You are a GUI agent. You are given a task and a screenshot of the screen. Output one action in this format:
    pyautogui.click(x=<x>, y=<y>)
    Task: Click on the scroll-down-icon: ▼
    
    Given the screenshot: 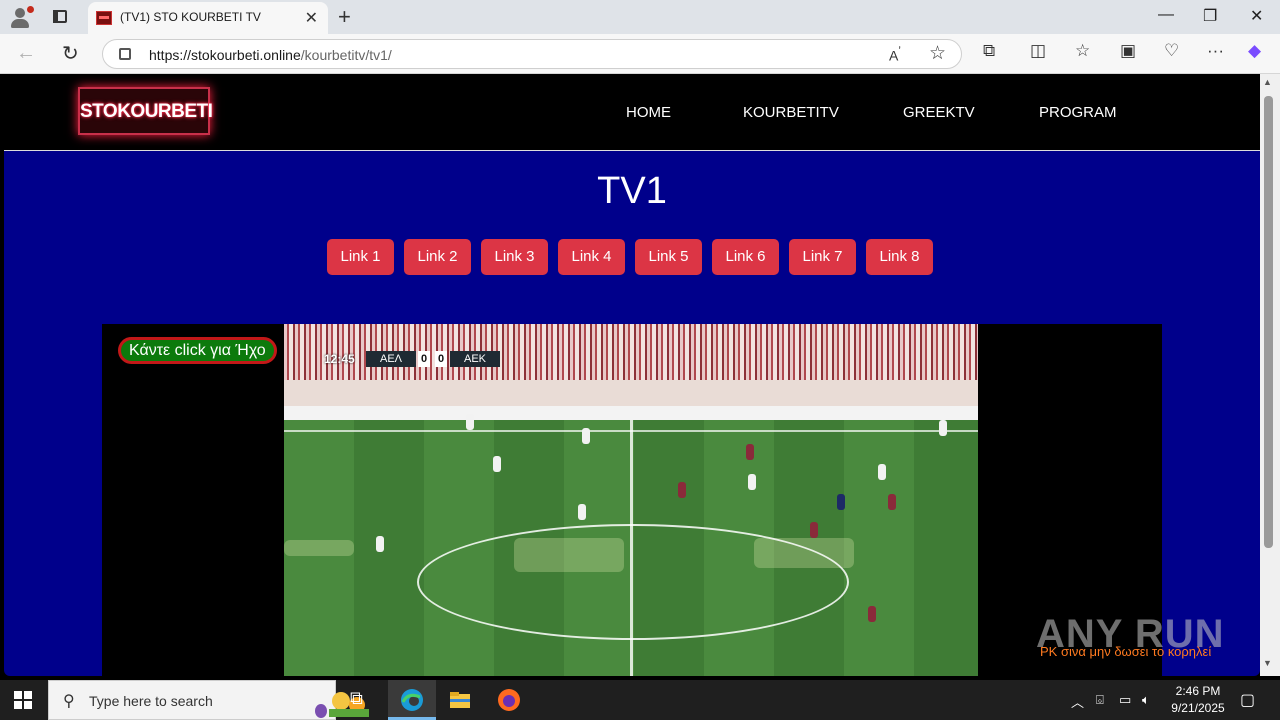 What is the action you would take?
    pyautogui.click(x=1267, y=663)
    